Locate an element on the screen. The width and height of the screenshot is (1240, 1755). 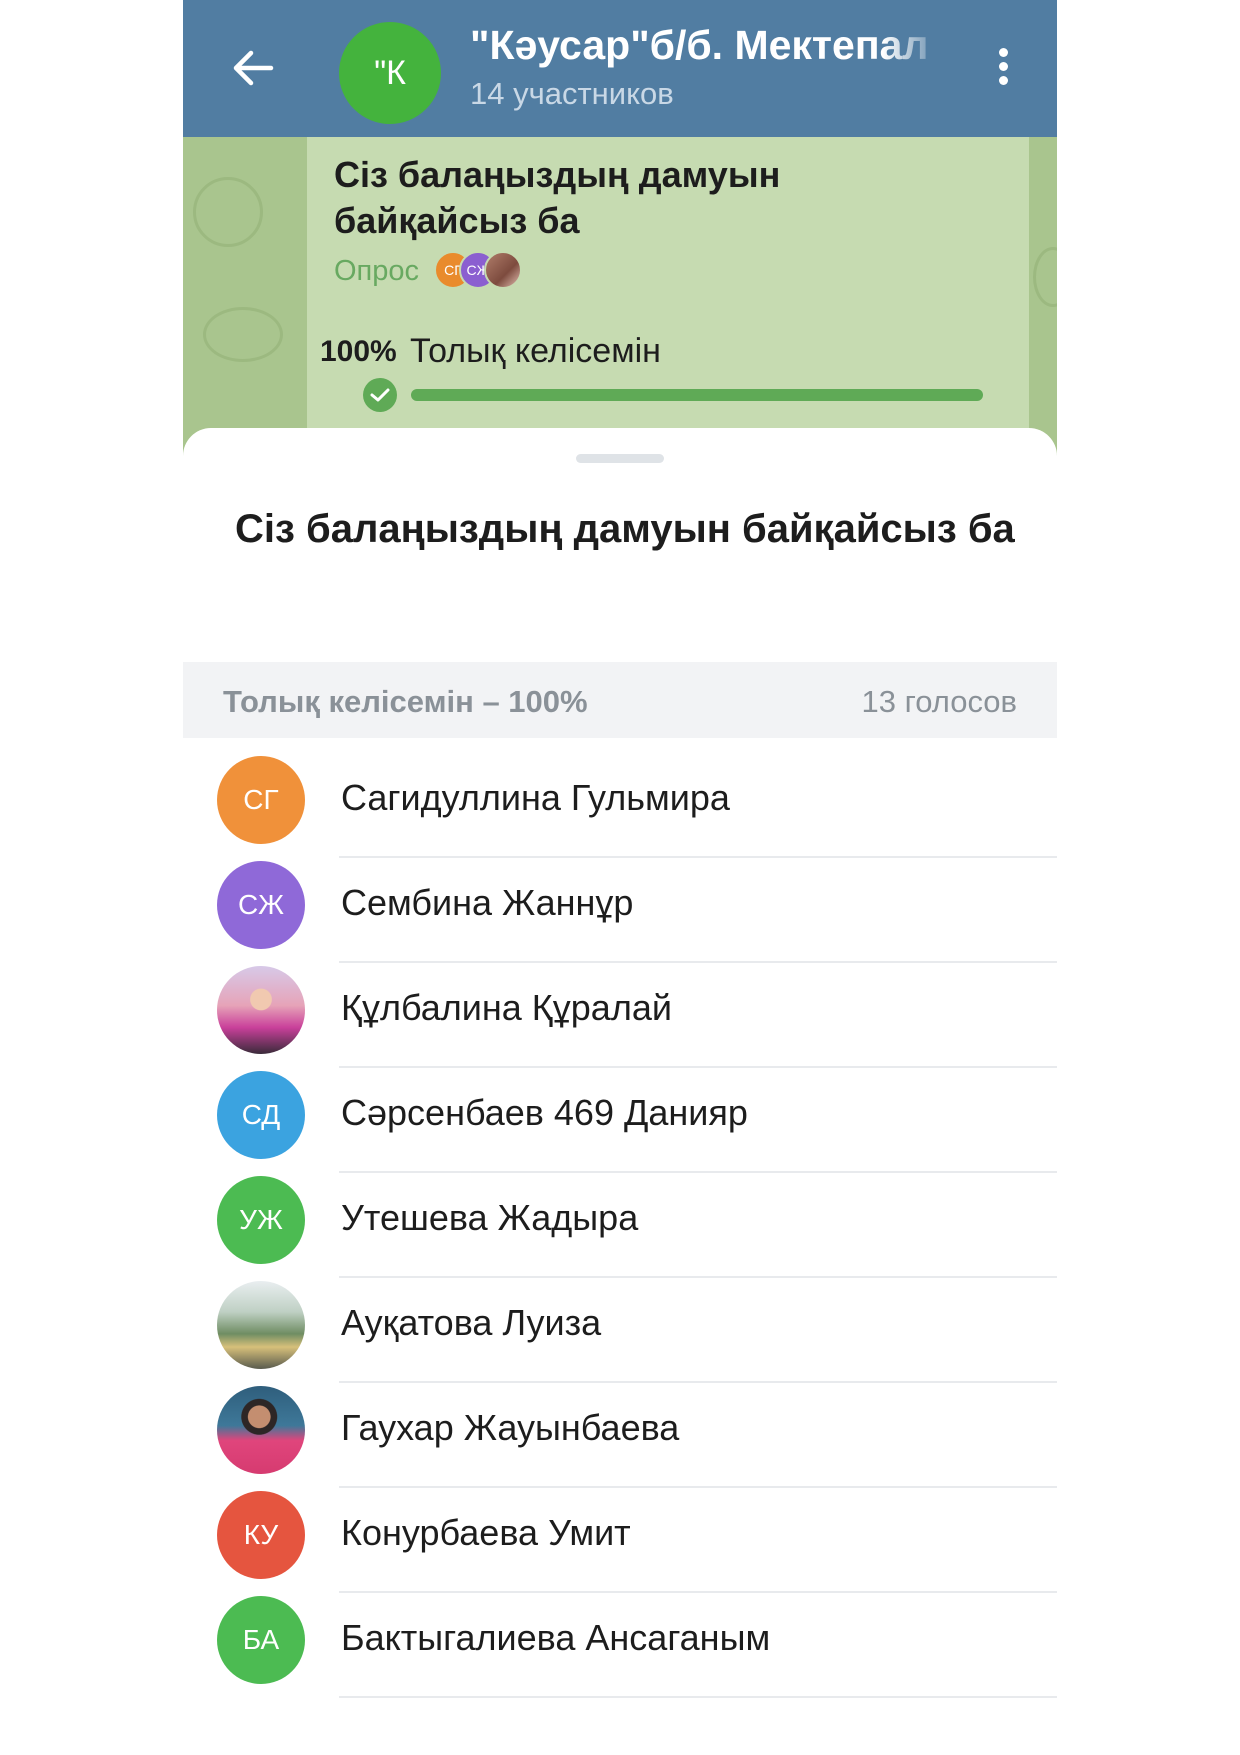
voter-name: Утешева Жадыра is located at coordinates (490, 1217).